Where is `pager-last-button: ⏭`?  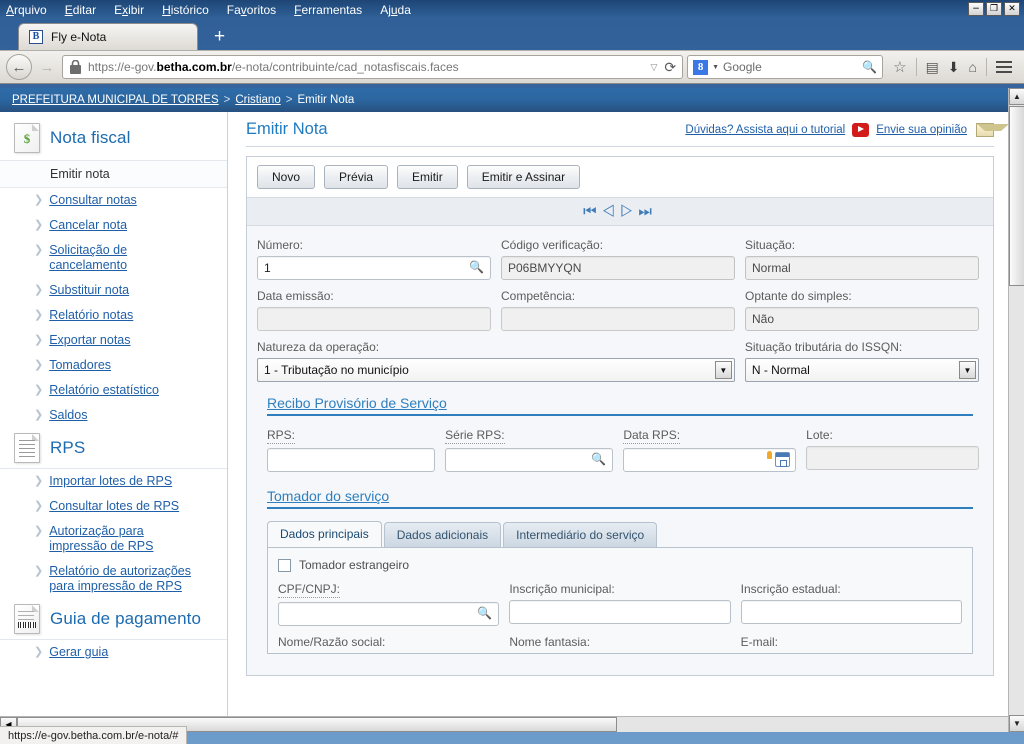
pager-last-button: ⏭ is located at coordinates (647, 211).